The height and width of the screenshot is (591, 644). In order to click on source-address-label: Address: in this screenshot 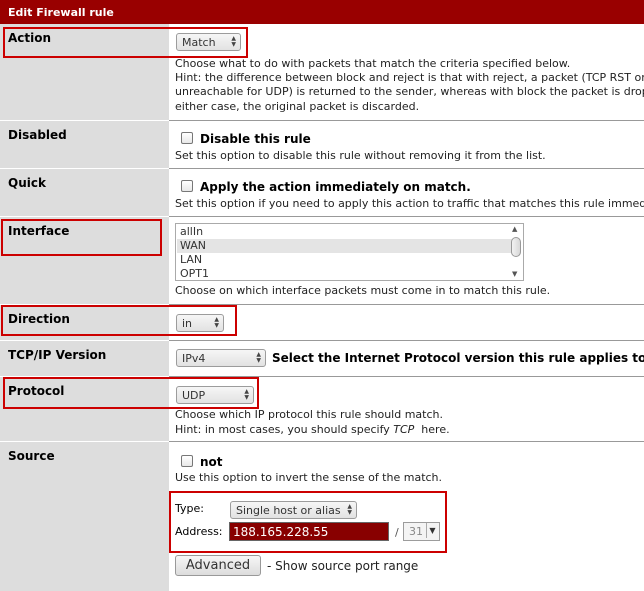, I will do `click(199, 531)`.